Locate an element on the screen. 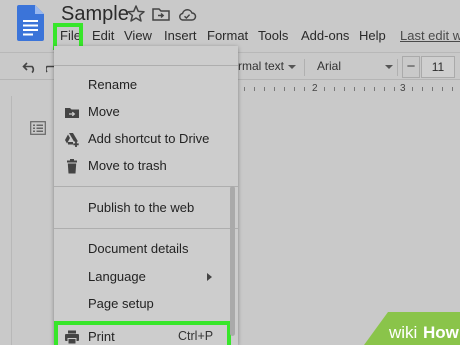 The height and width of the screenshot is (345, 460). menu-item-add-shortcut: Add shortcut to Drive is located at coordinates (146, 139).